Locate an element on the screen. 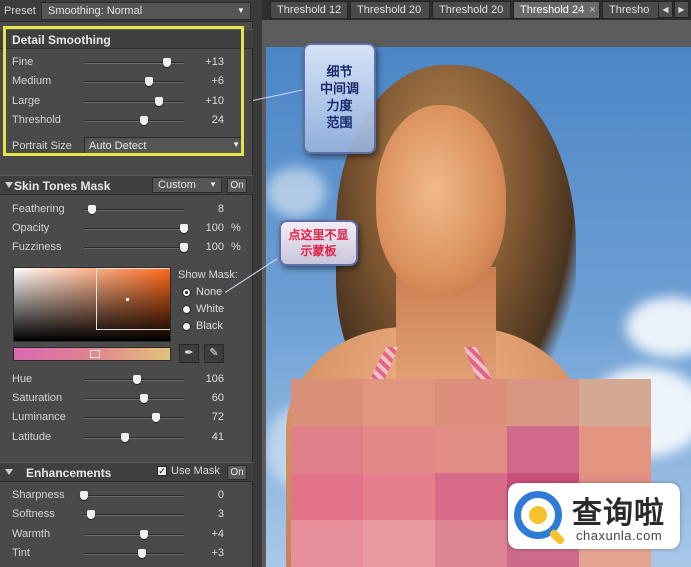 This screenshot has height=567, width=691. hsl-slider-hue: Hue 106 is located at coordinates (126, 379).